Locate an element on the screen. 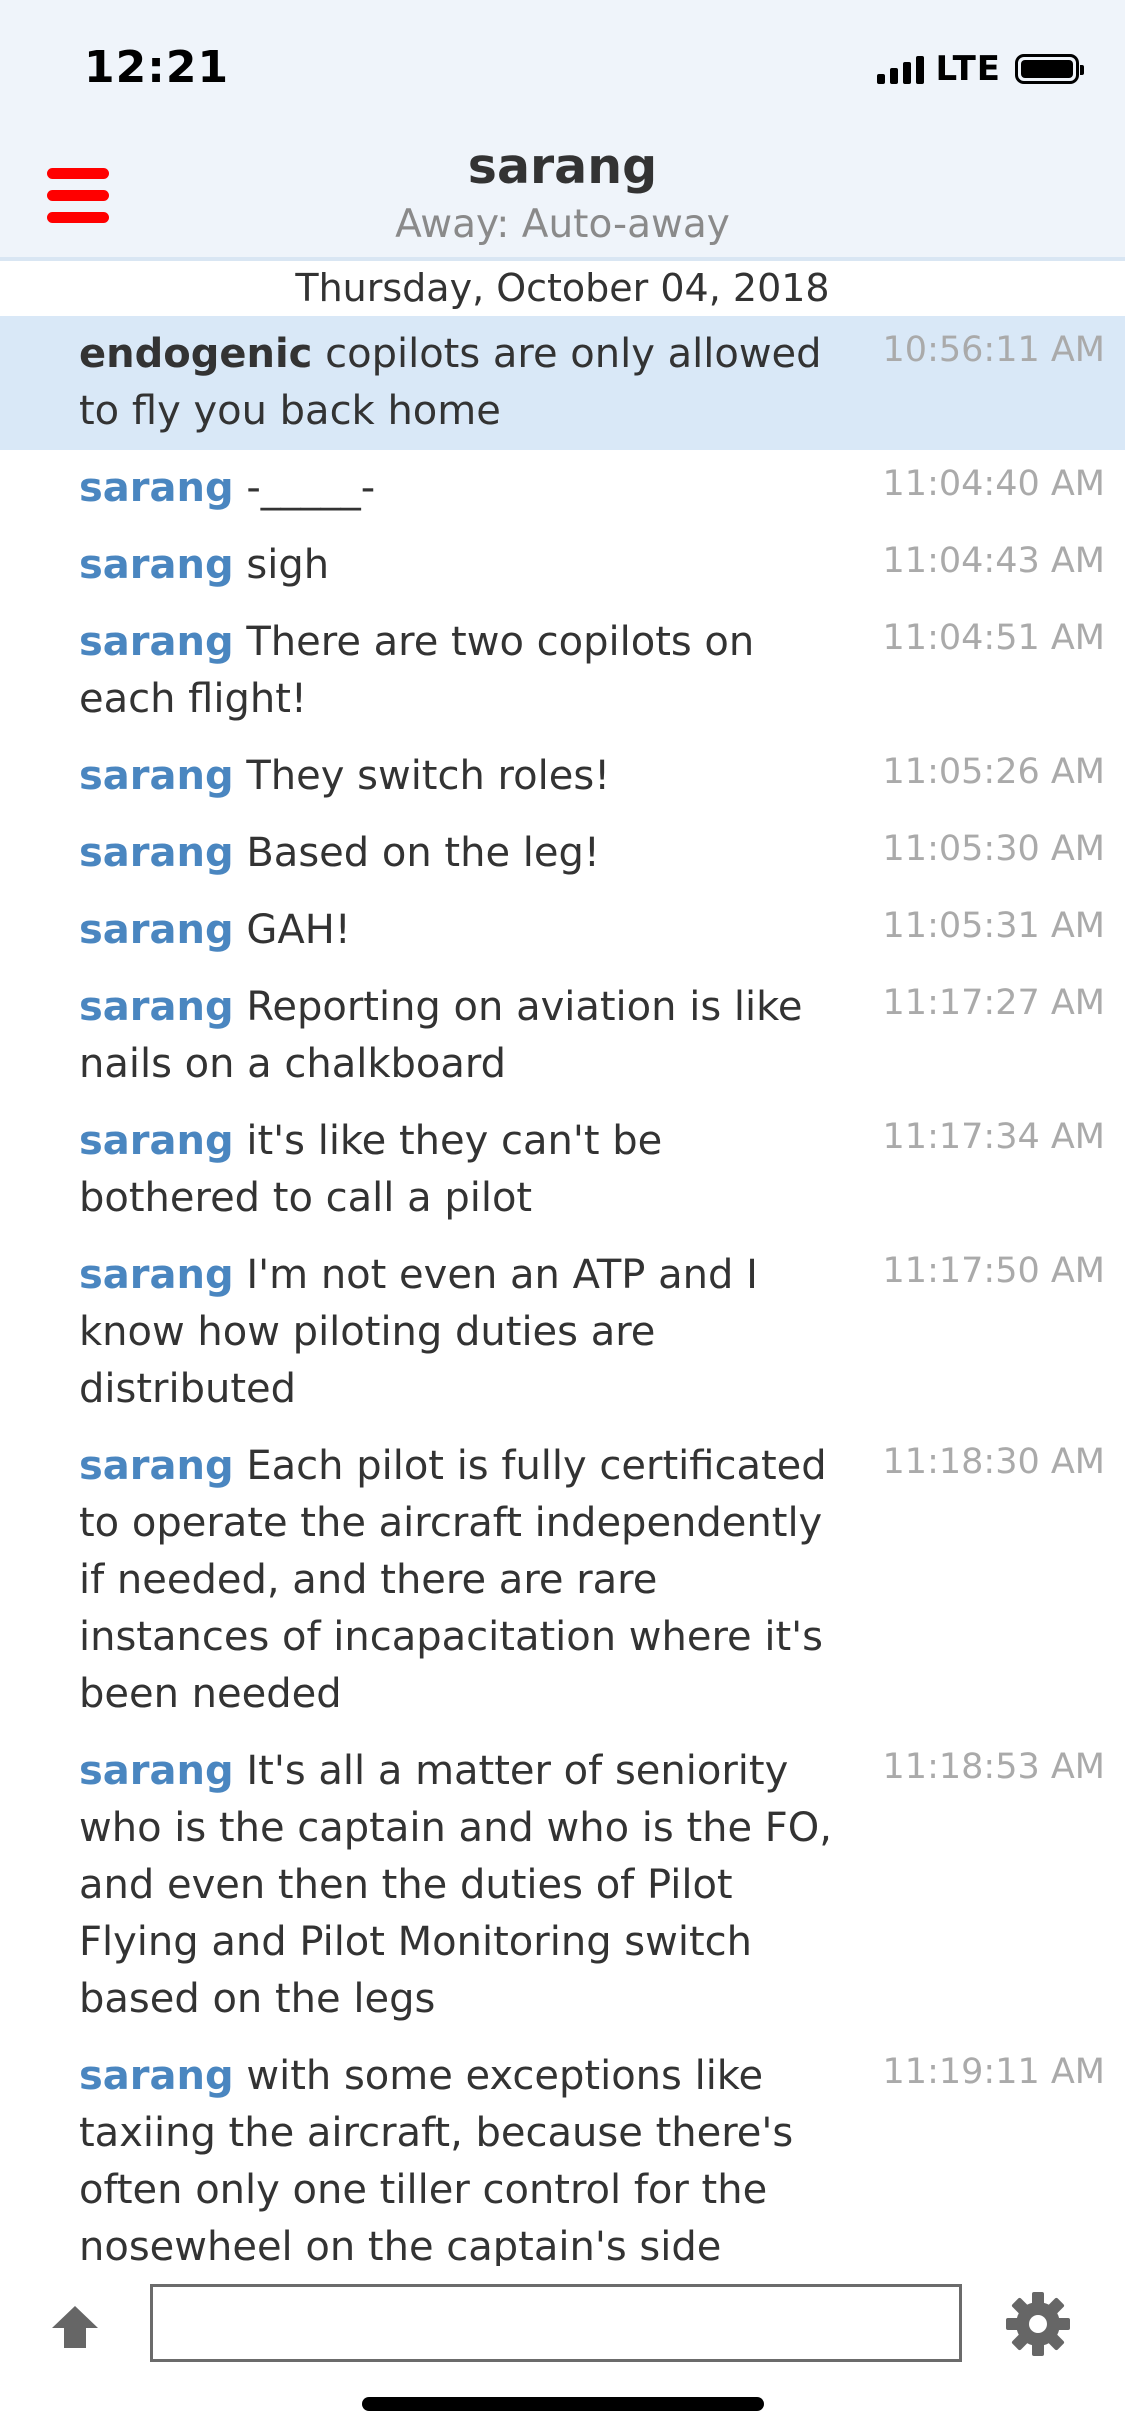  message-timestamp: 11:17:34 AM is located at coordinates (993, 1137).